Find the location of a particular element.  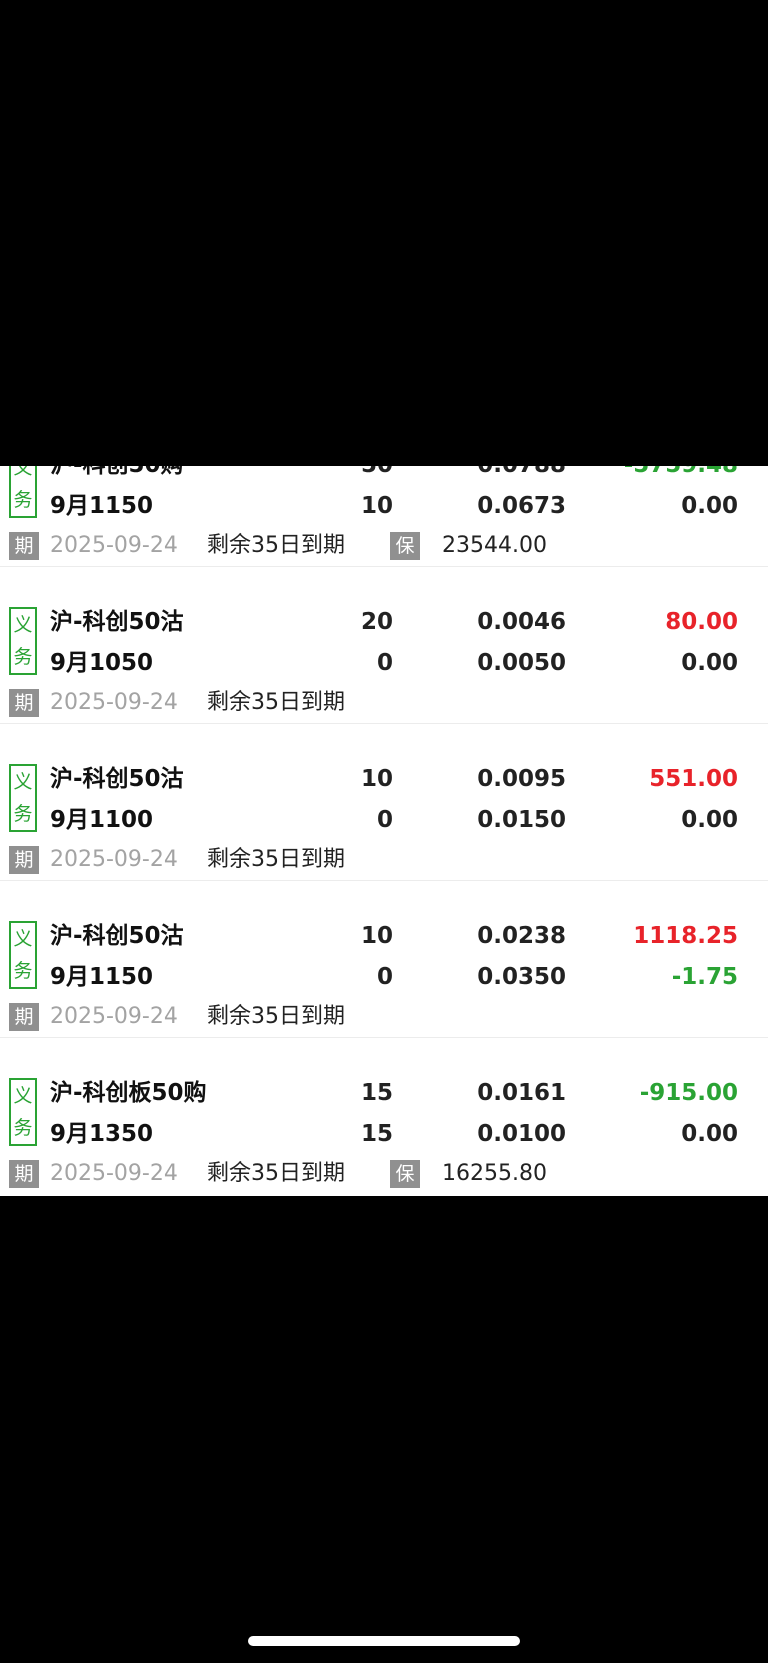

today-pnl: -1.75 is located at coordinates (704, 977).